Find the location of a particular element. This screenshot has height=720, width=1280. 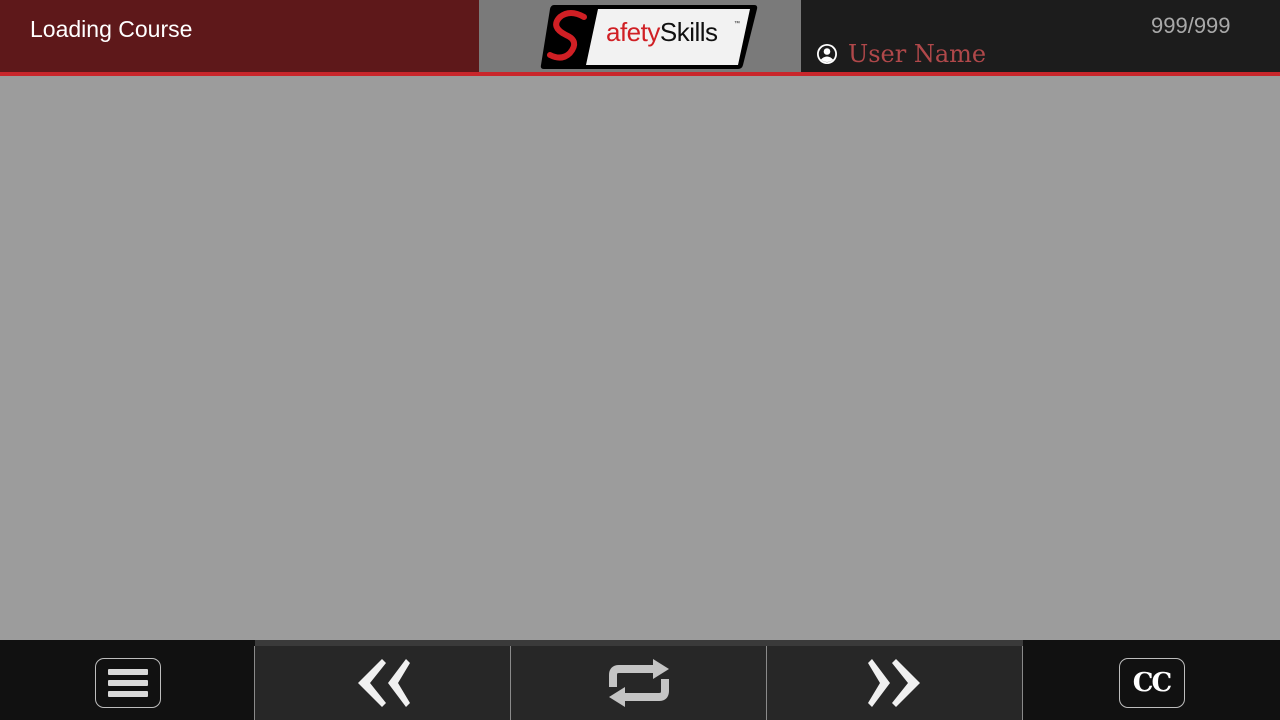

course-title: Loading Course is located at coordinates (111, 29).